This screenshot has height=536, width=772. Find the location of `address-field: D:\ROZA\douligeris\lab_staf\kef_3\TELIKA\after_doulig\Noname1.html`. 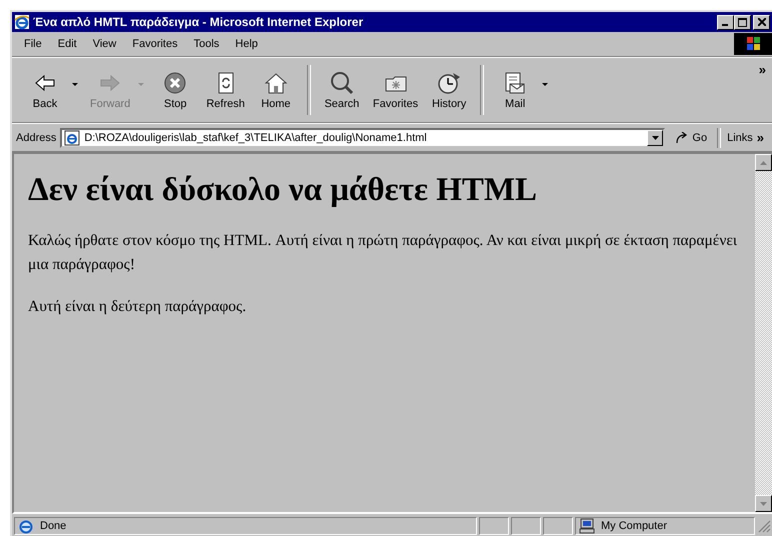

address-field: D:\ROZA\douligeris\lab_staf\kef_3\TELIKA\after_doulig\Noname1.html is located at coordinates (363, 138).